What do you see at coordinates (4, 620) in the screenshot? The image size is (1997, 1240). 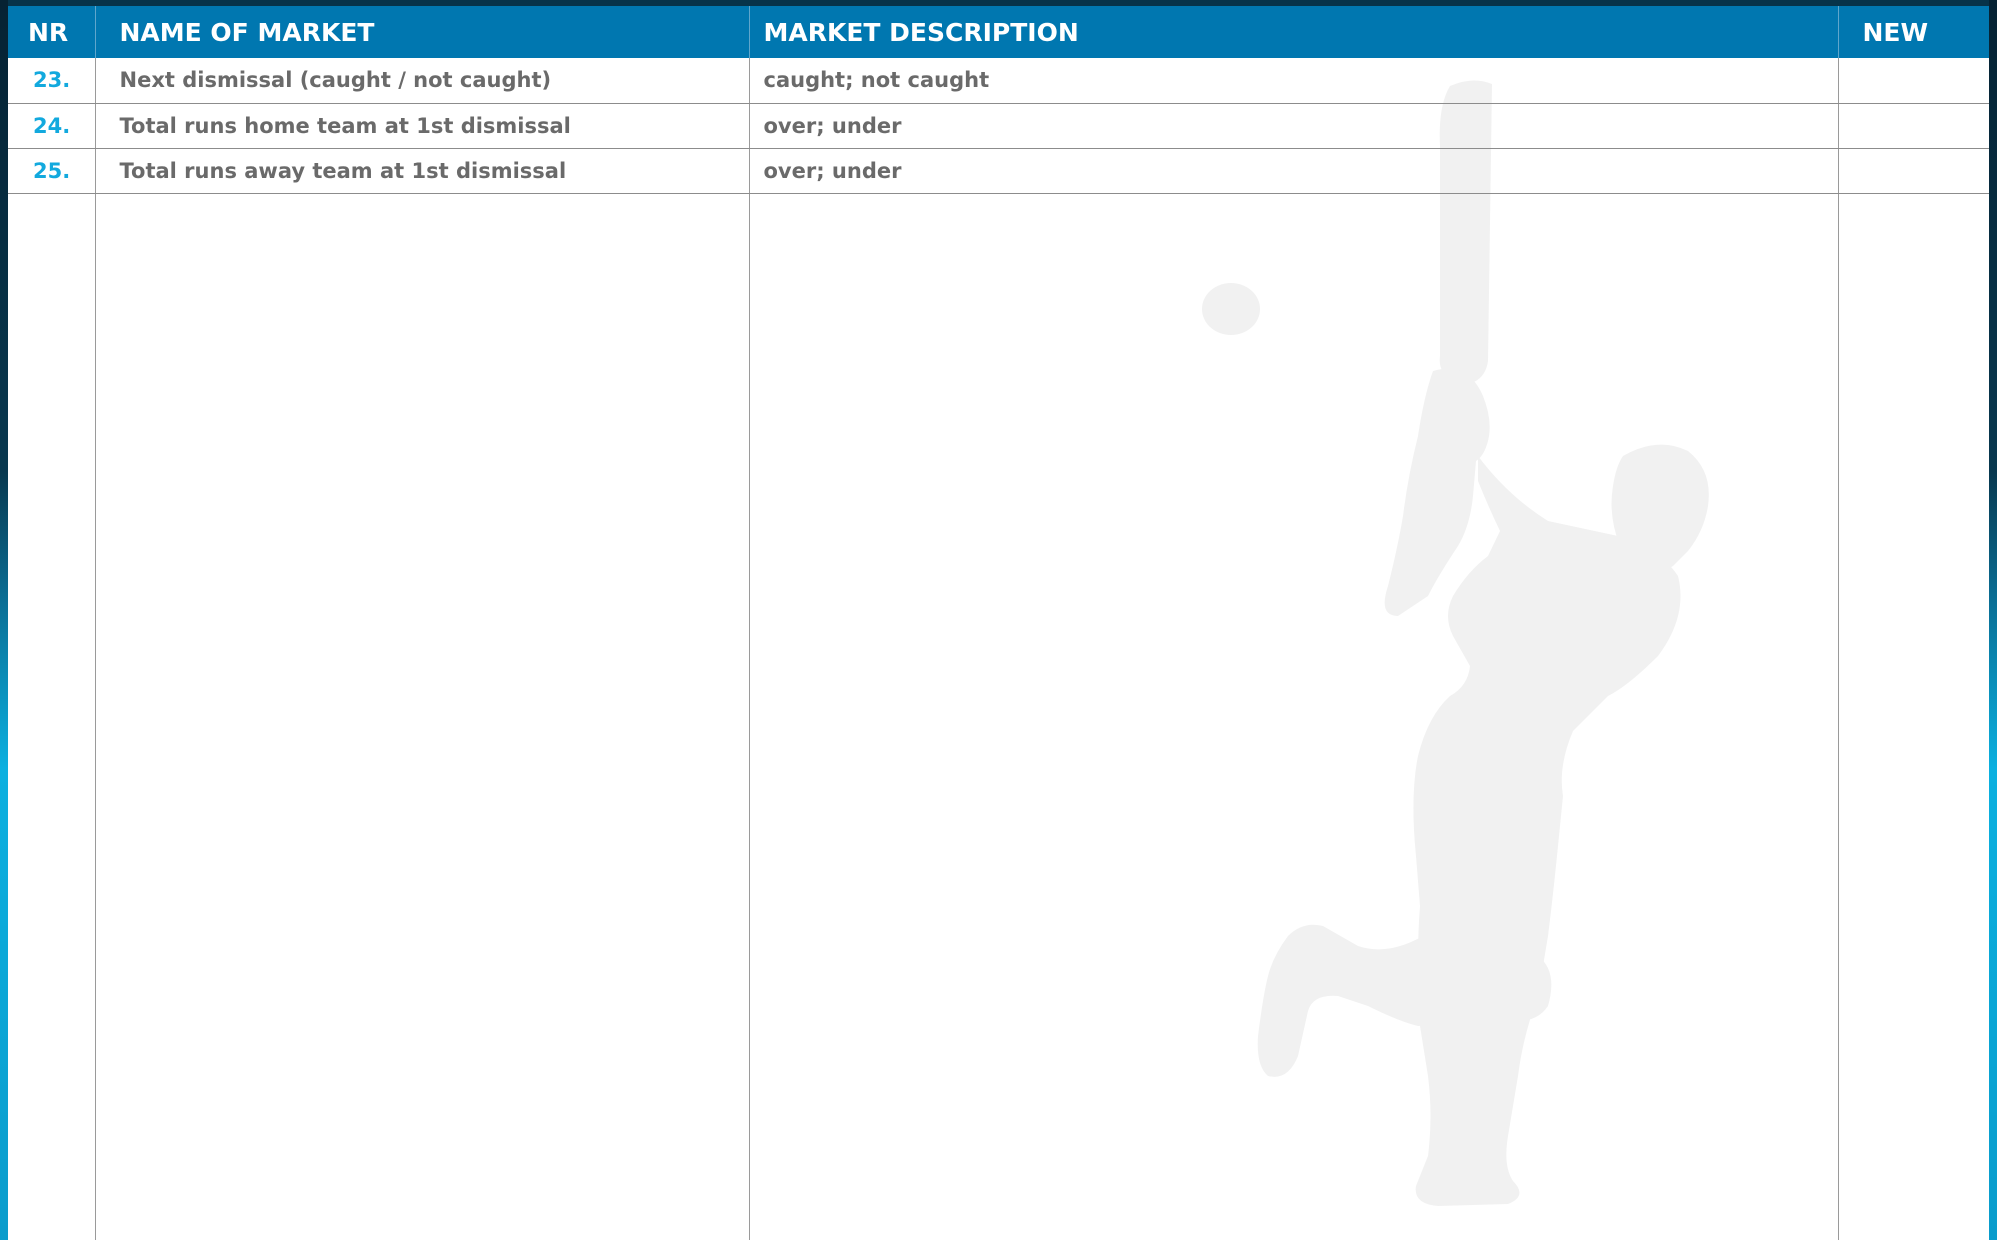 I see `frame-left-border` at bounding box center [4, 620].